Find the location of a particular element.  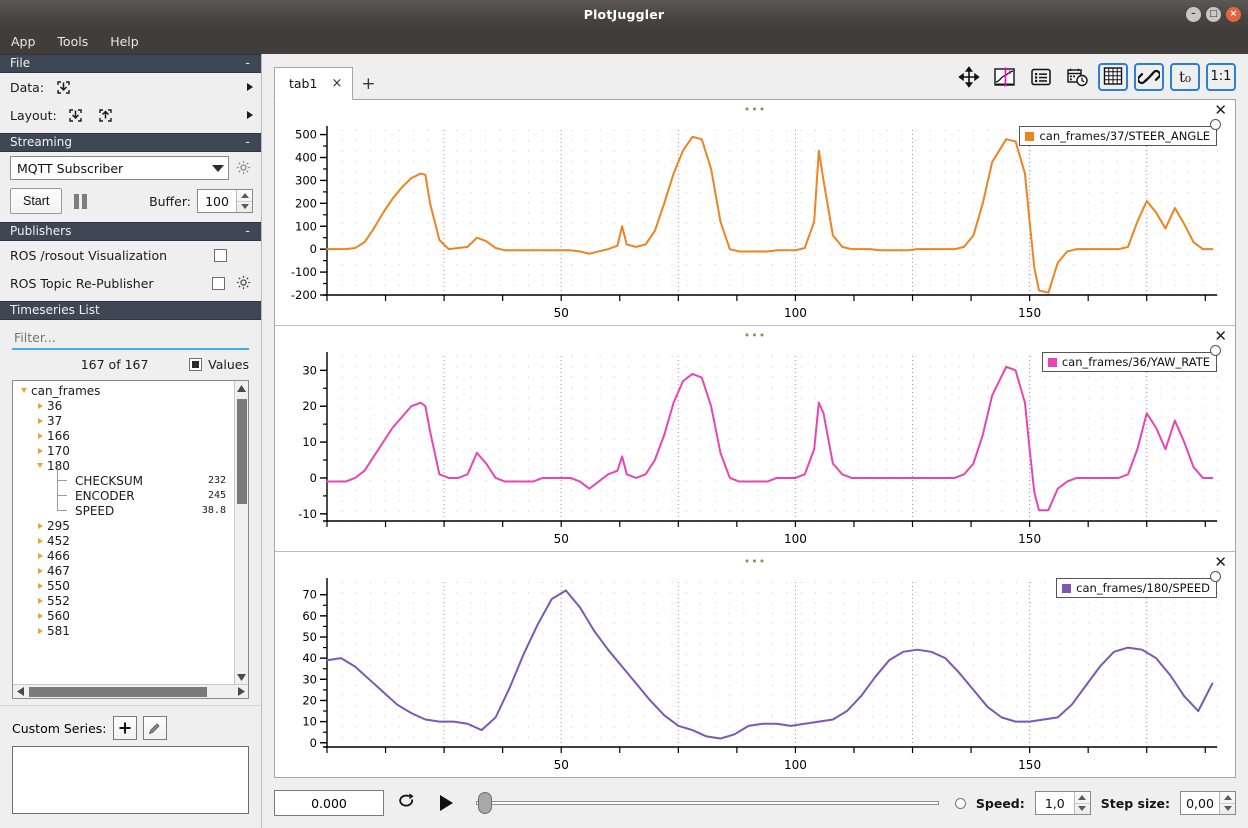

play-button is located at coordinates (446, 803).